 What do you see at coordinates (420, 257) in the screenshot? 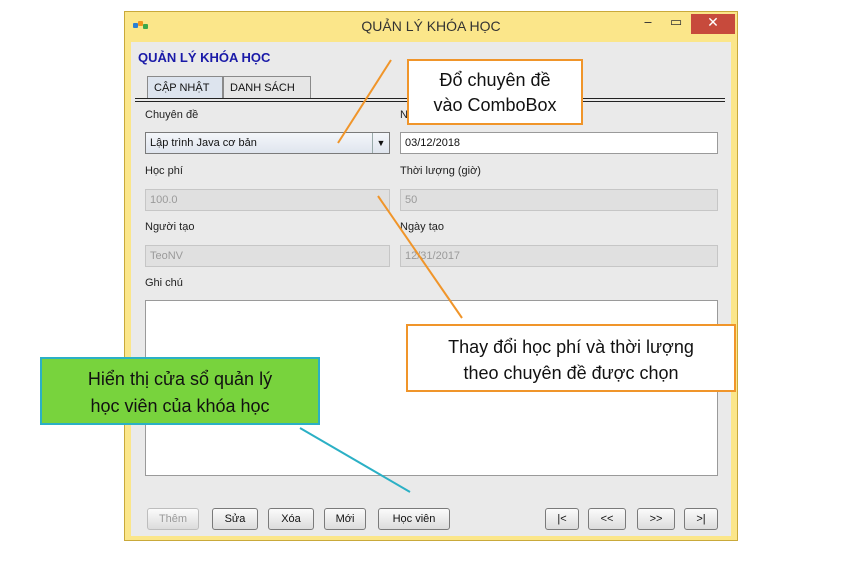
I see `fee-pointer-line` at bounding box center [420, 257].